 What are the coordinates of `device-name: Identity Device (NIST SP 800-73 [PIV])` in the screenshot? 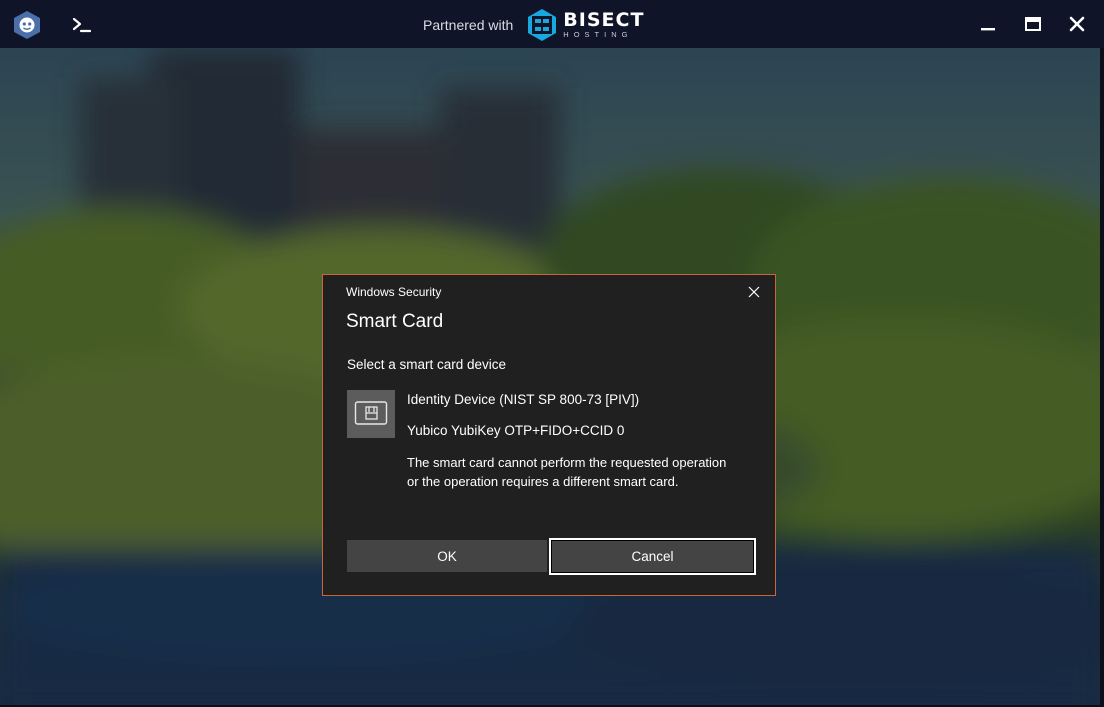 It's located at (523, 399).